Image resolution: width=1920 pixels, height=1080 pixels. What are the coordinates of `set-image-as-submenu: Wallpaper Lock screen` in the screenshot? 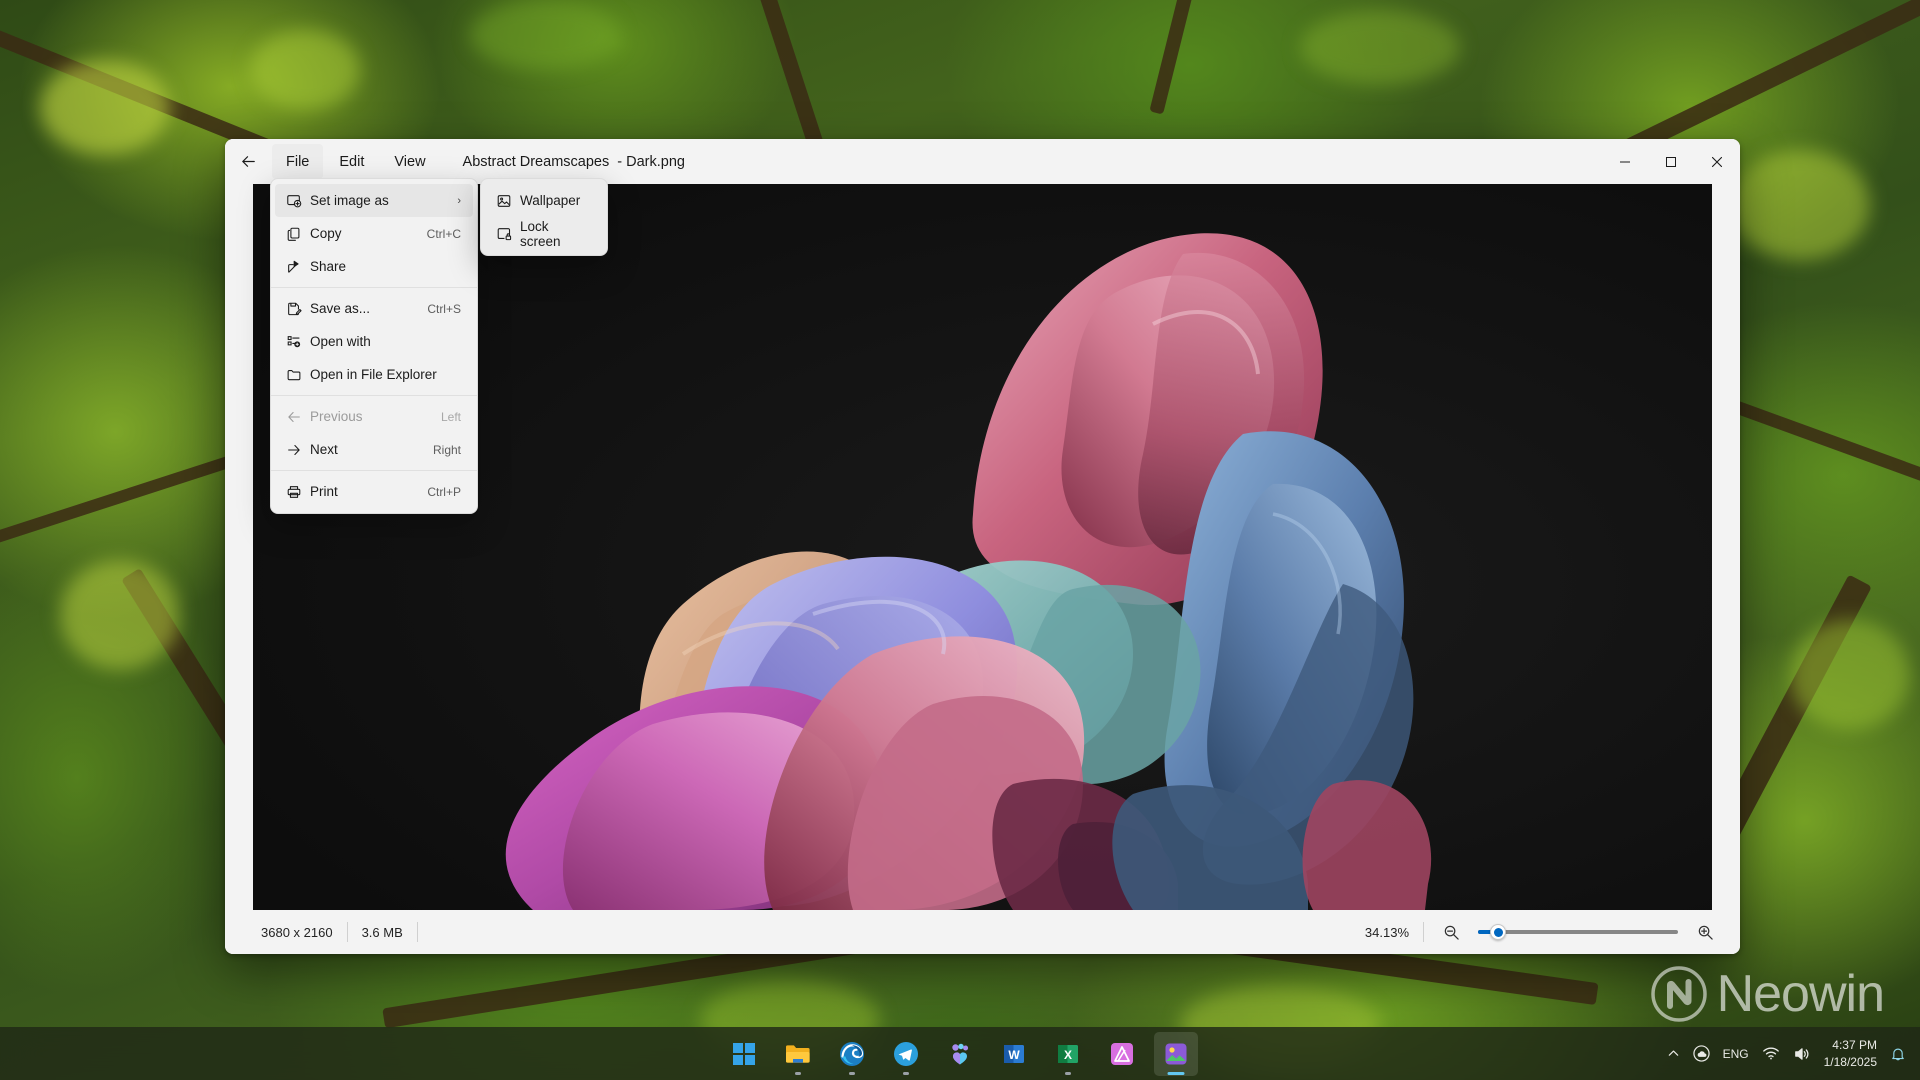 It's located at (544, 217).